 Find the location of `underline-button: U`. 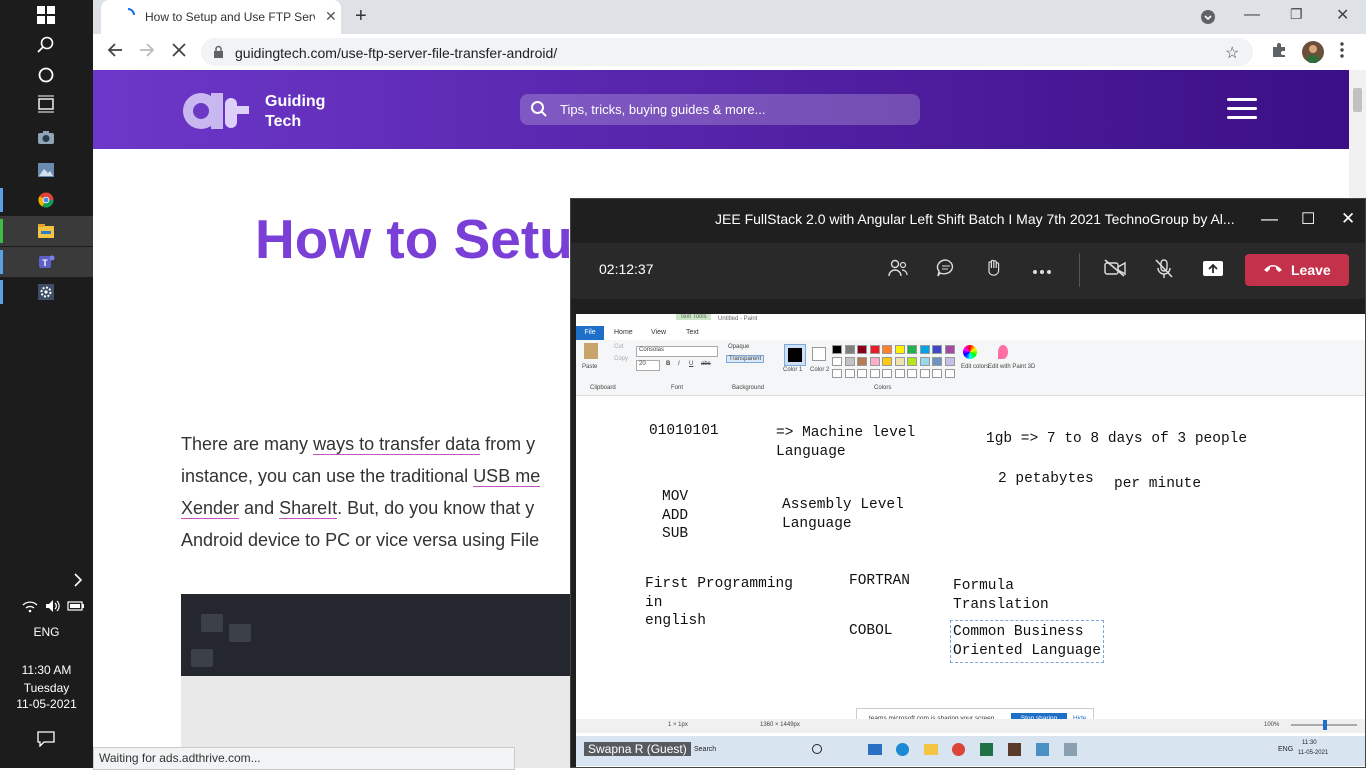

underline-button: U is located at coordinates (691, 364).